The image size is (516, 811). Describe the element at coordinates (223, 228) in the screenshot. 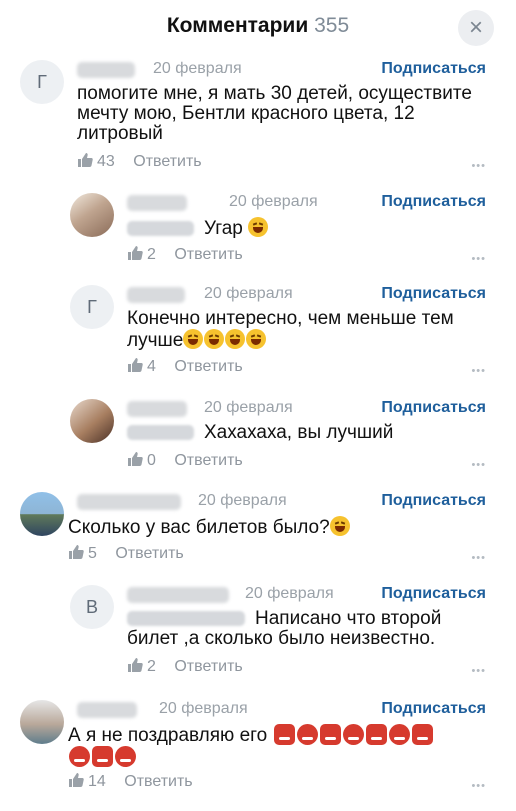

I see `comment-body: Угар` at that location.